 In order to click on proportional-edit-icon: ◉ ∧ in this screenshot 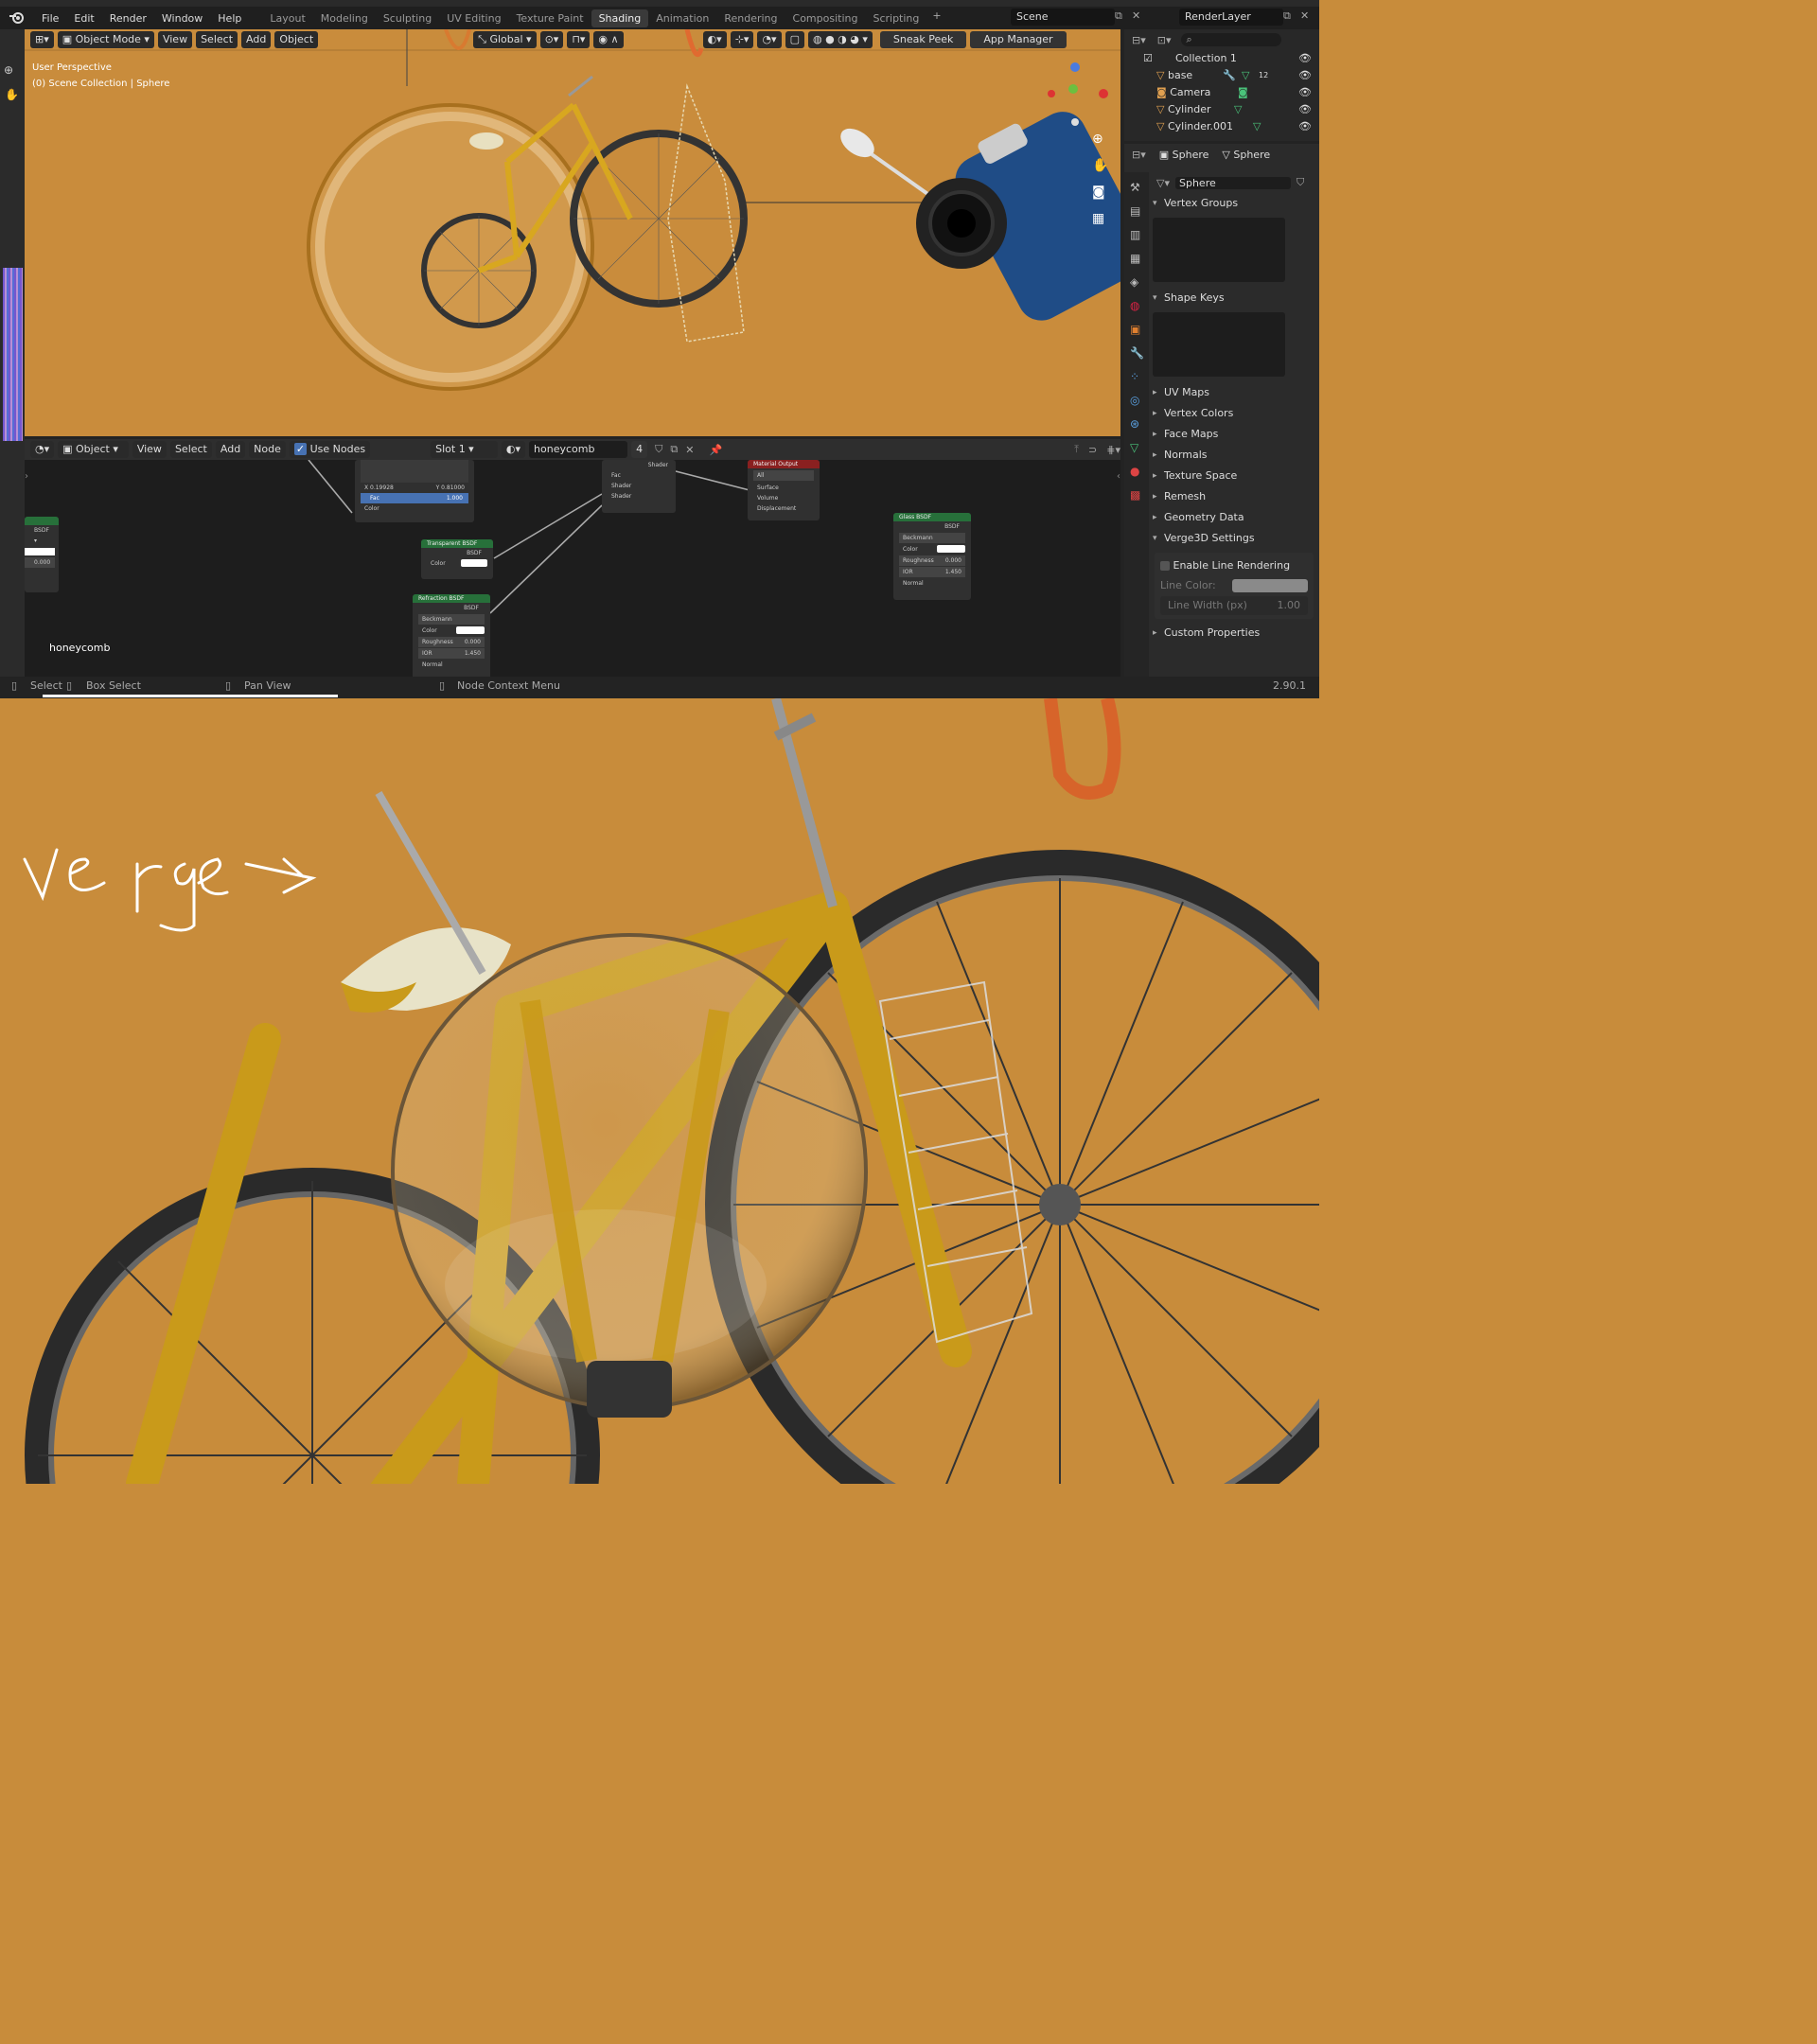, I will do `click(608, 39)`.